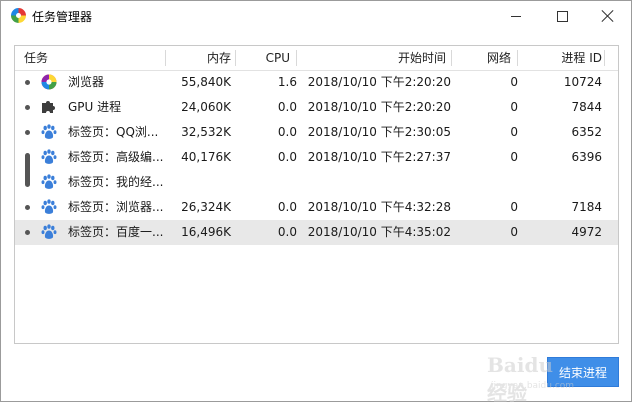  I want to click on memory-value: 24,060K, so click(206, 107).